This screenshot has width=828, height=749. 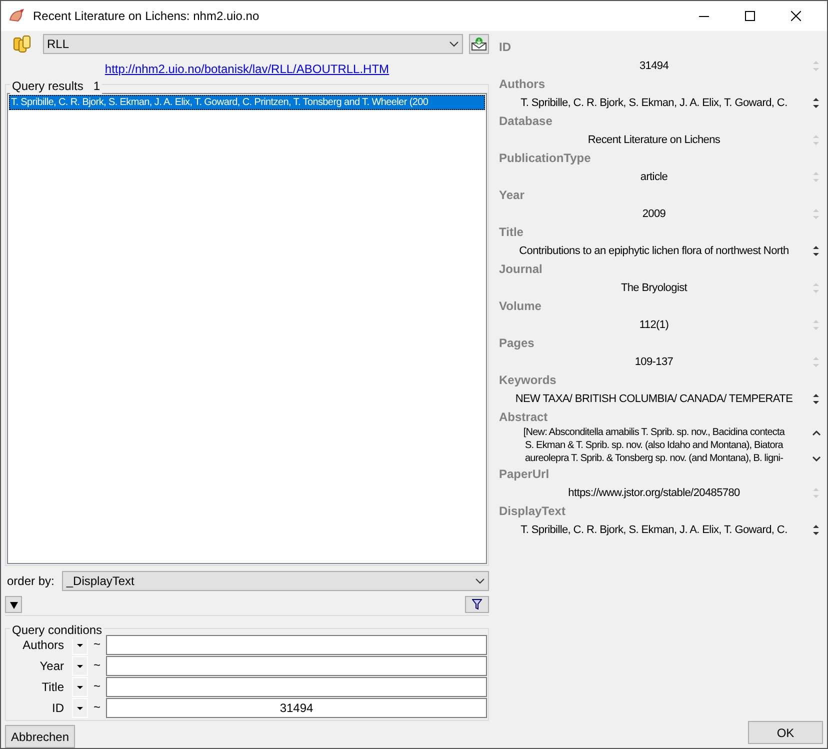 I want to click on field-label: Pages, so click(x=517, y=343).